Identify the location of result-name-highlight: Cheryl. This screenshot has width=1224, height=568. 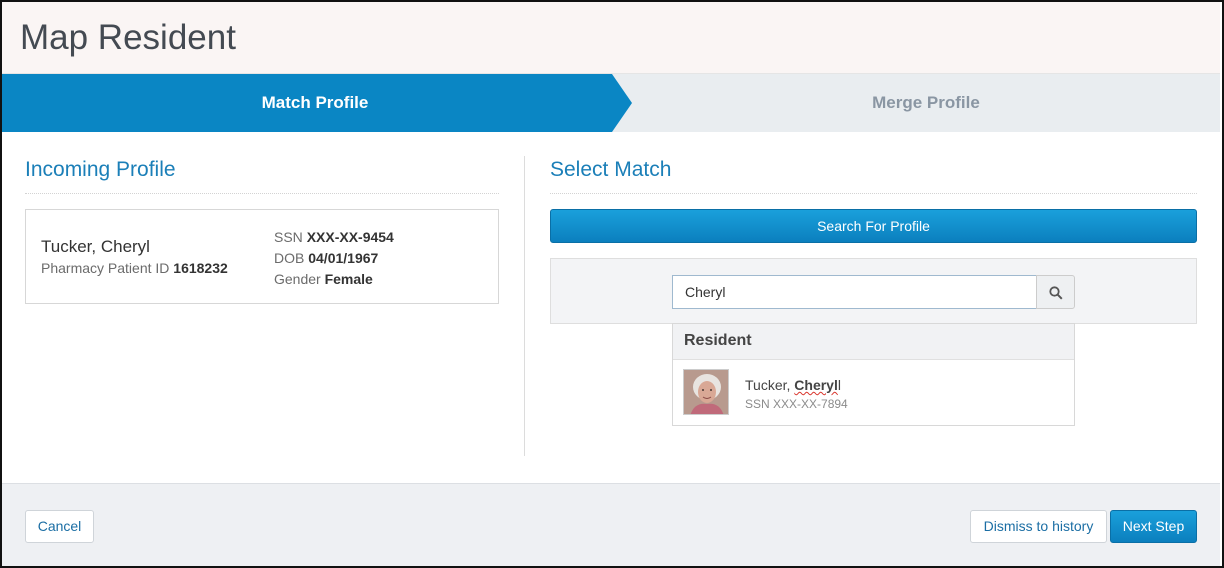
(816, 385).